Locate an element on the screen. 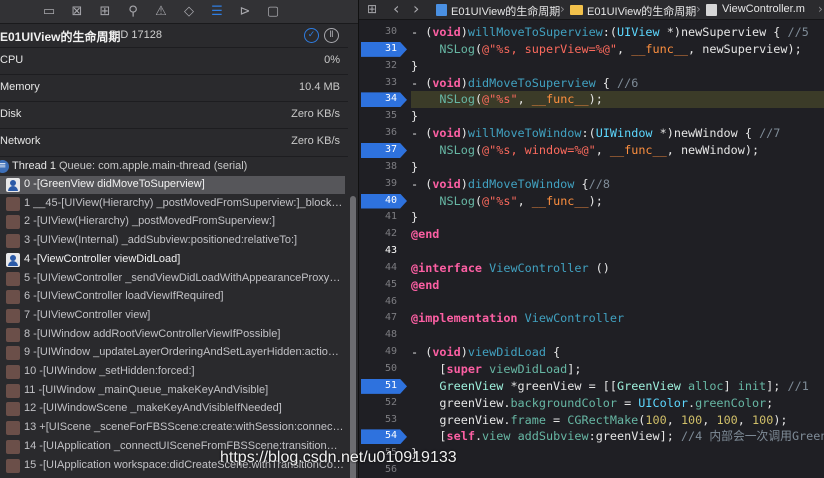  line-number: 44 is located at coordinates (381, 268).